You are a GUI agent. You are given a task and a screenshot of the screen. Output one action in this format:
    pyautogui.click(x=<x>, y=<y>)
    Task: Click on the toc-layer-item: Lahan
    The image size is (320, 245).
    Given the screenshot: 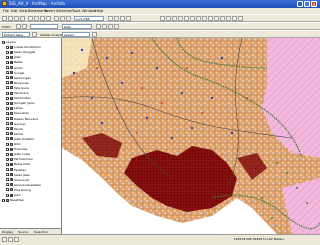 What is the action you would take?
    pyautogui.click(x=33, y=108)
    